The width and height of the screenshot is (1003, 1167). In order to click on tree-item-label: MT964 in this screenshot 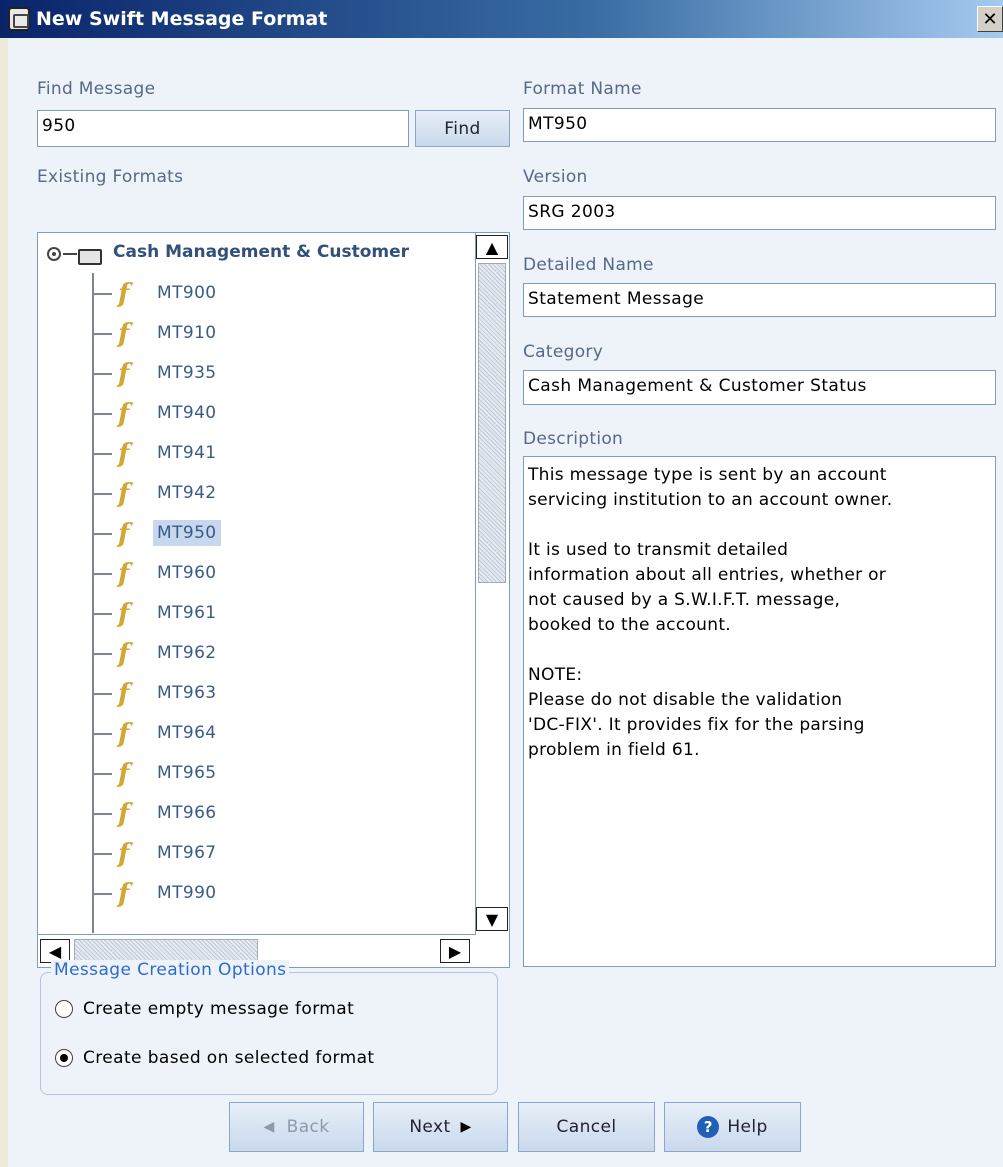, I will do `click(187, 733)`.